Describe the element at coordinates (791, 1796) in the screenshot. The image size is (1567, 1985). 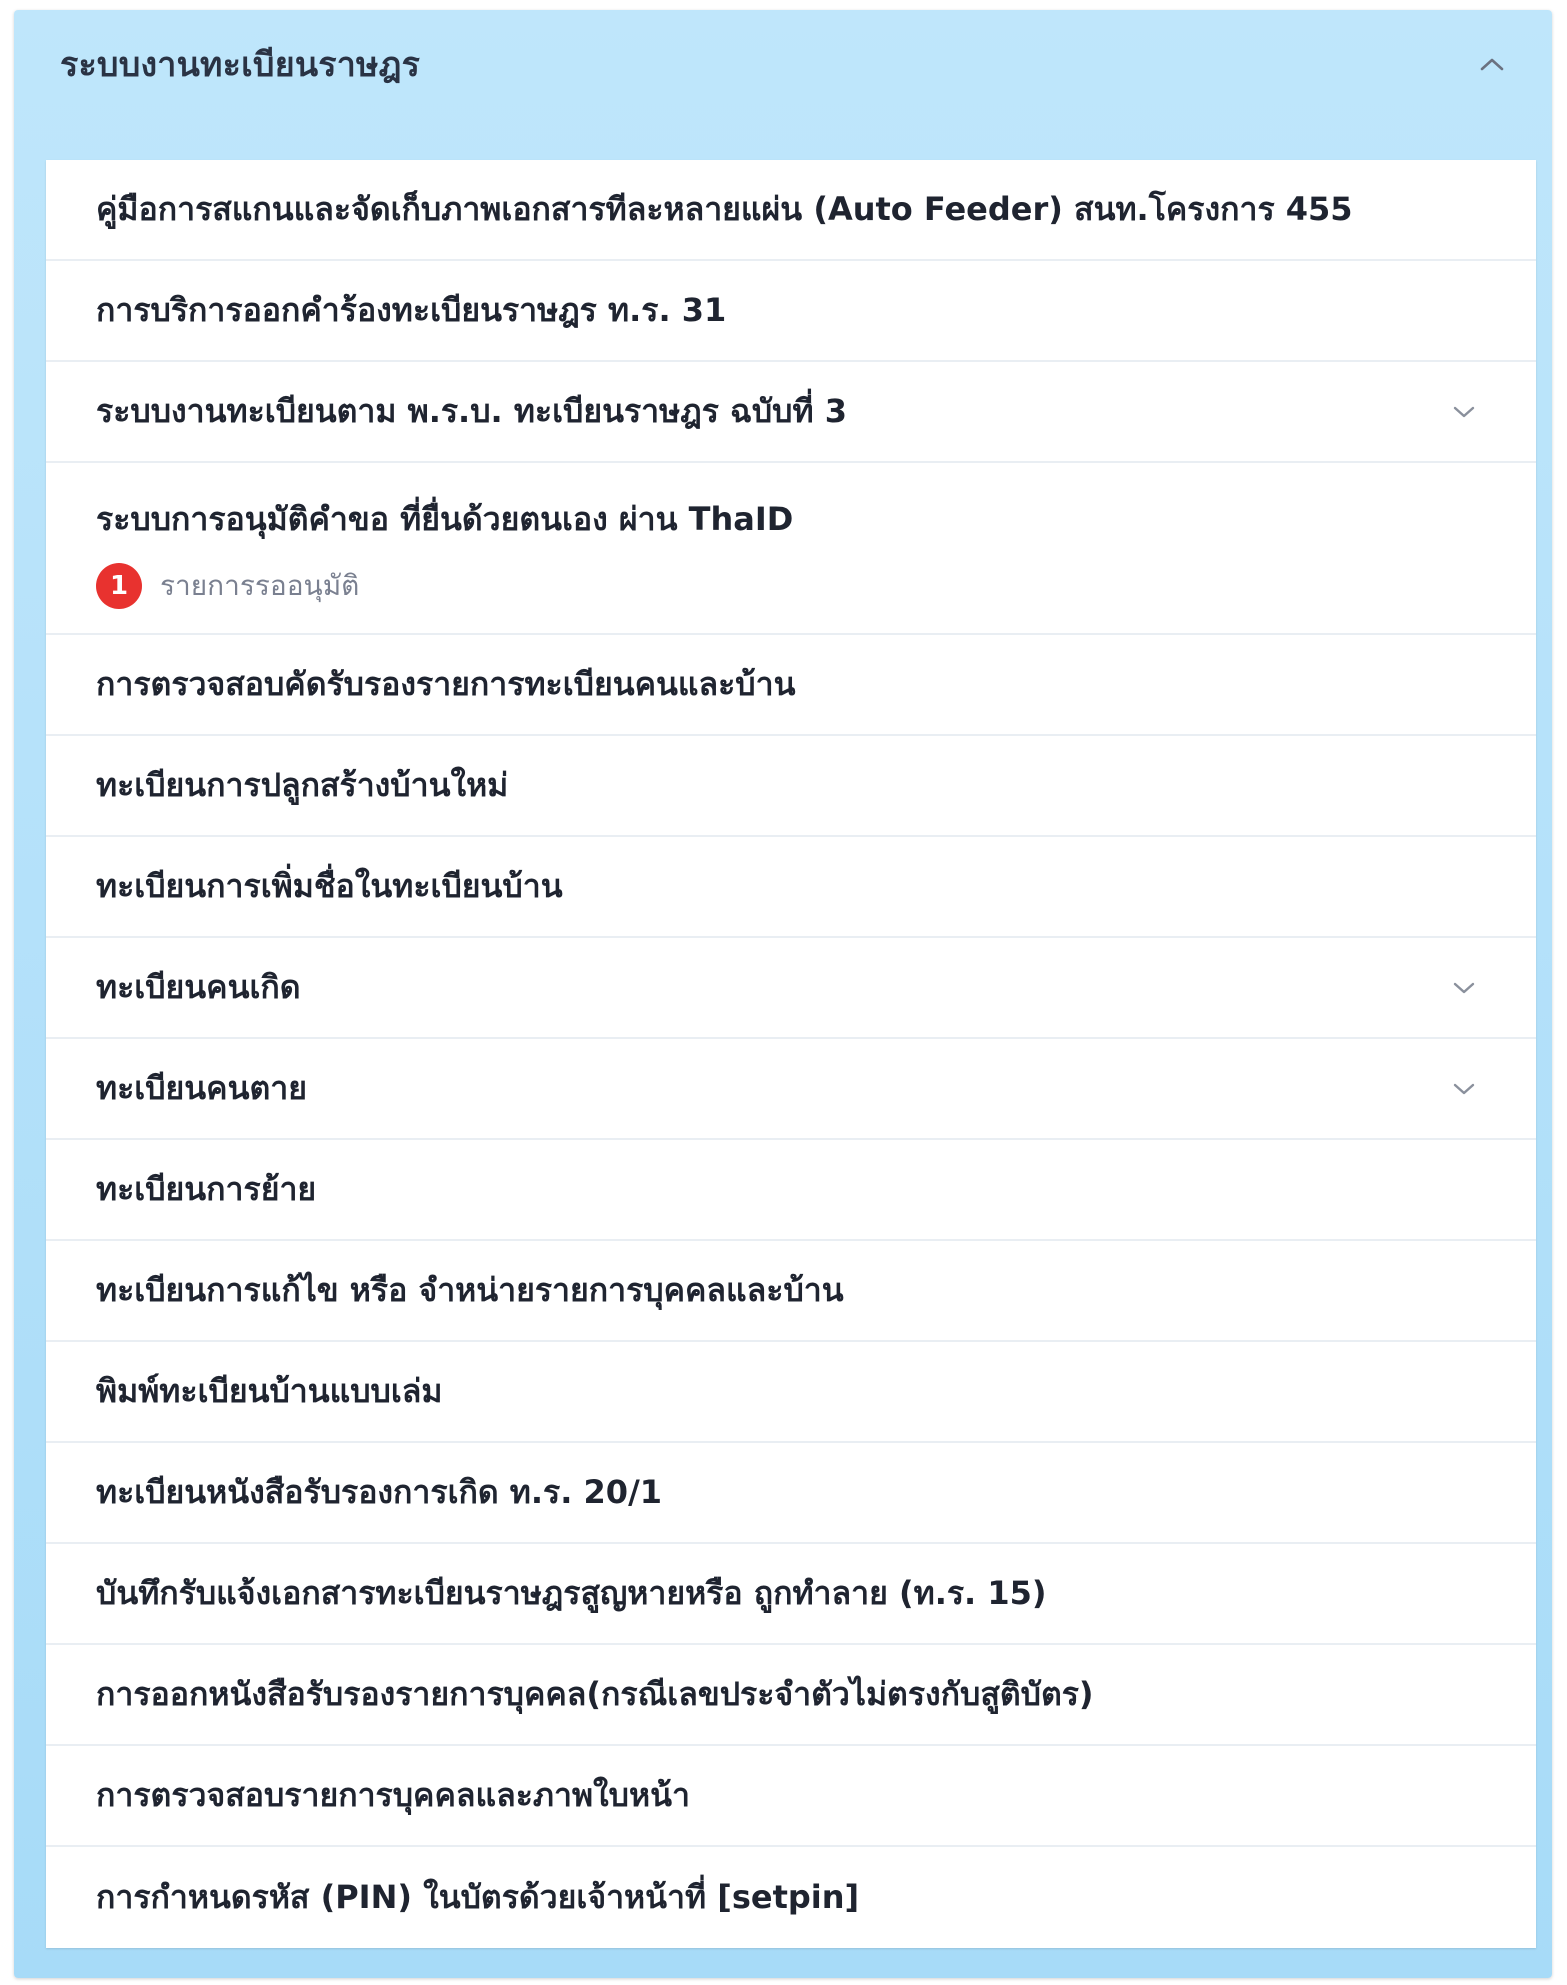
I see `menu-item: การตรวจสอบรายการบุคคลและภาพใบหน้า` at that location.